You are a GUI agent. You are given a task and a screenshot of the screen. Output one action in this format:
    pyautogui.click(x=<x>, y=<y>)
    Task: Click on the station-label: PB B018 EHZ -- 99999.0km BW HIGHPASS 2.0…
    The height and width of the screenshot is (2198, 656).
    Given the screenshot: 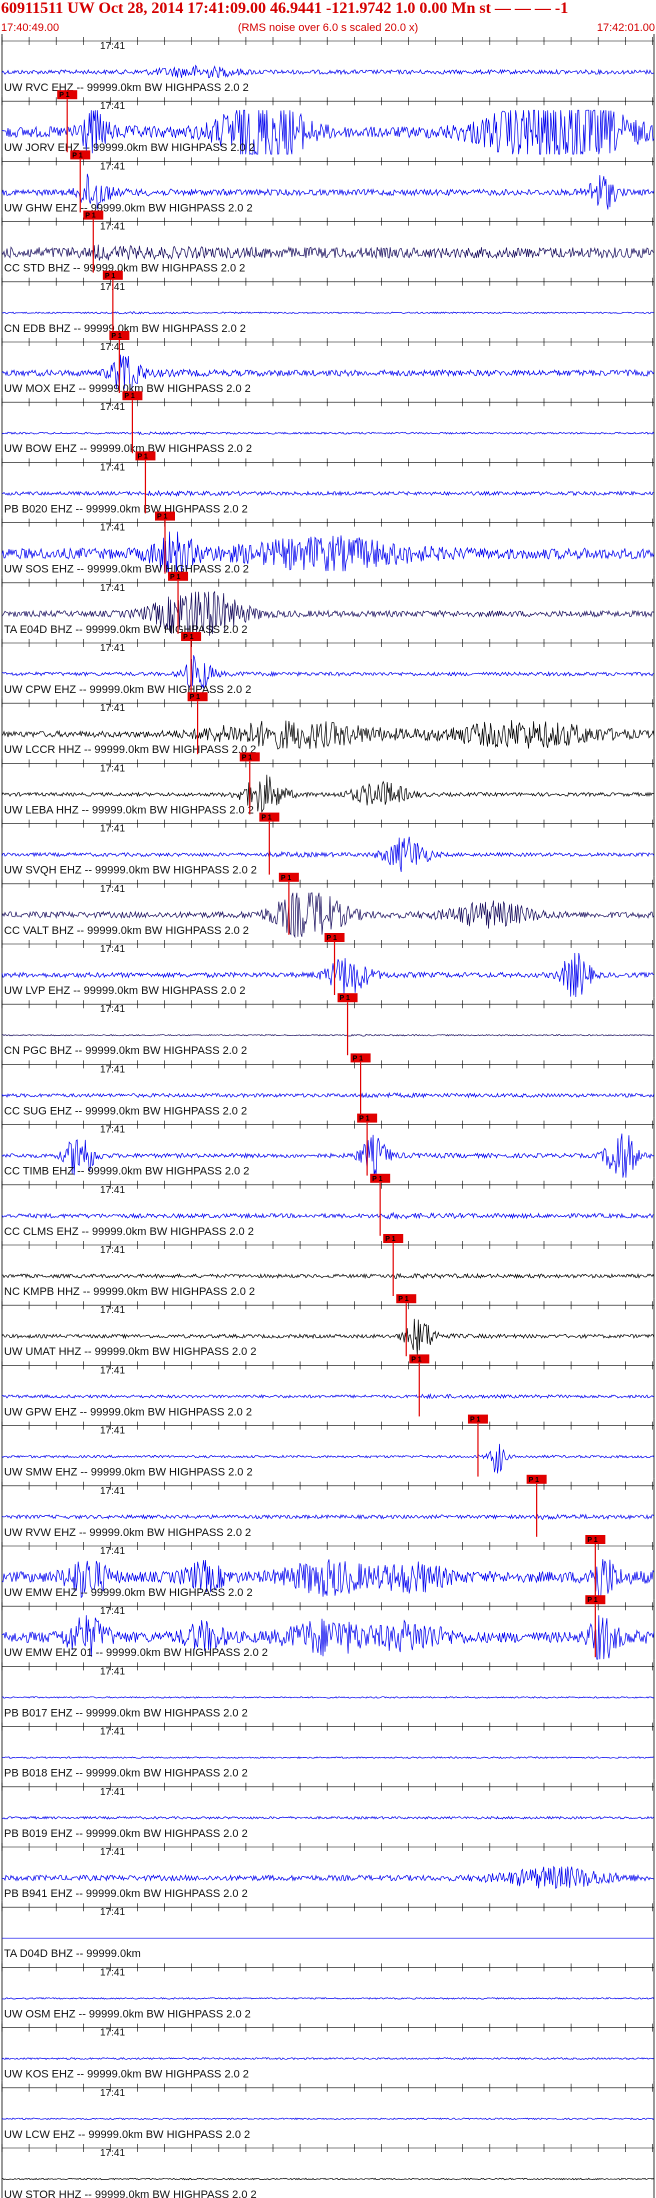 What is the action you would take?
    pyautogui.click(x=126, y=1774)
    